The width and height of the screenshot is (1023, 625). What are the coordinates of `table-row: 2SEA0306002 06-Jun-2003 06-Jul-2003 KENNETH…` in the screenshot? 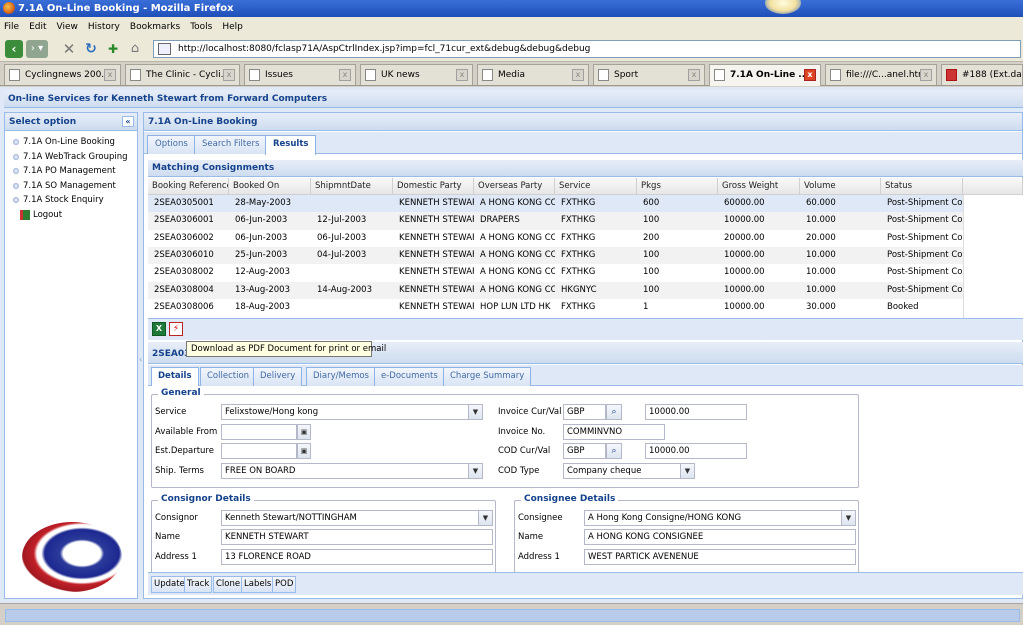 It's located at (555, 238).